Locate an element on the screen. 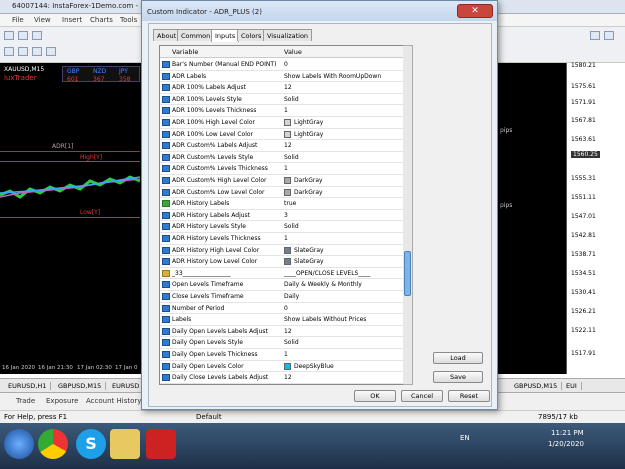 The height and width of the screenshot is (469, 625). input-row: ADR 100% Levels Thickness 1 is located at coordinates (286, 111).